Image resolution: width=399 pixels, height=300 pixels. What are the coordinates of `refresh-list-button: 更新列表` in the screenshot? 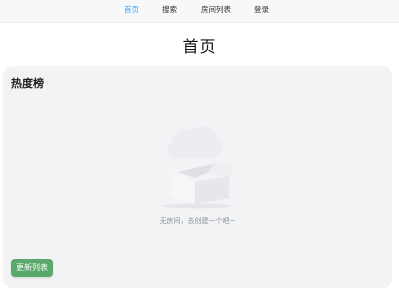 It's located at (32, 268).